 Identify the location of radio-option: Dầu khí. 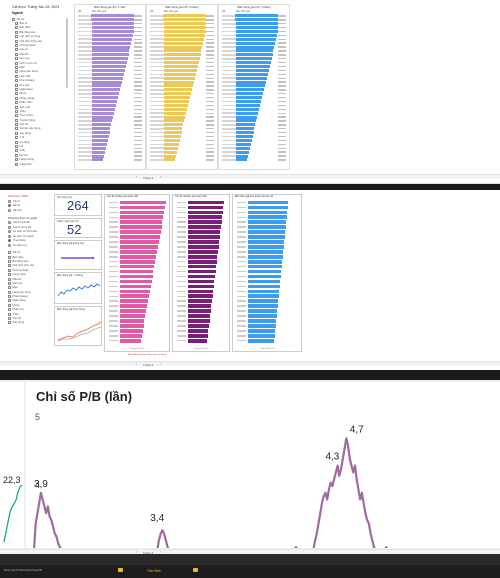
(28, 210).